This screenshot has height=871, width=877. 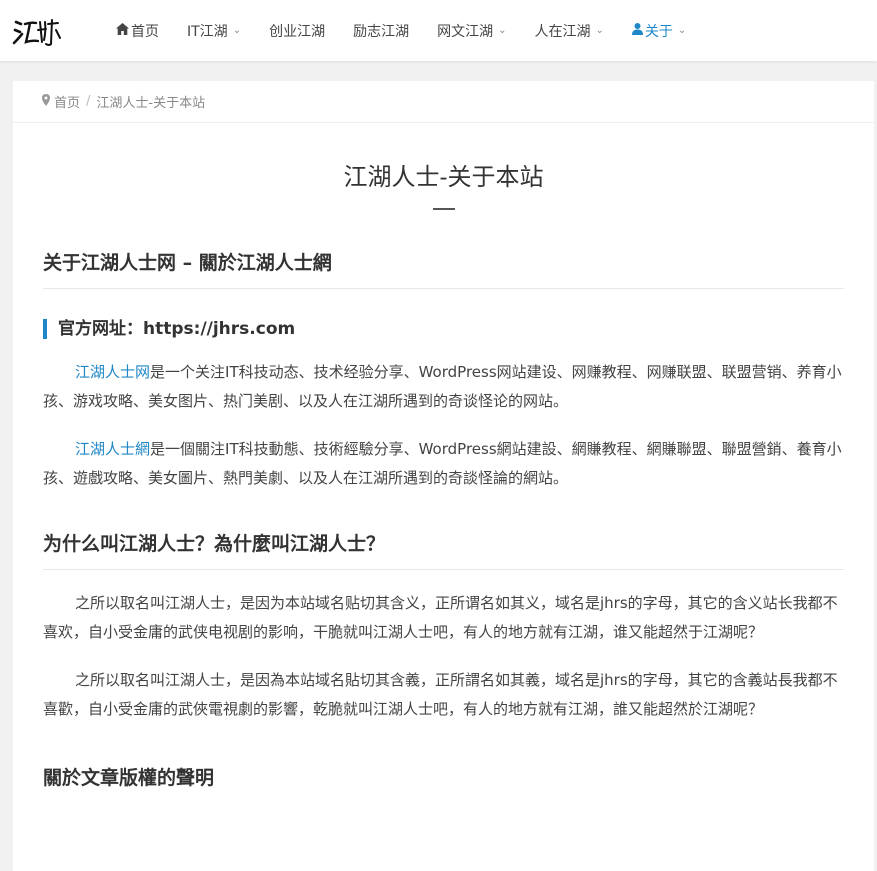 What do you see at coordinates (112, 449) in the screenshot?
I see `site-link: 江湖人士網` at bounding box center [112, 449].